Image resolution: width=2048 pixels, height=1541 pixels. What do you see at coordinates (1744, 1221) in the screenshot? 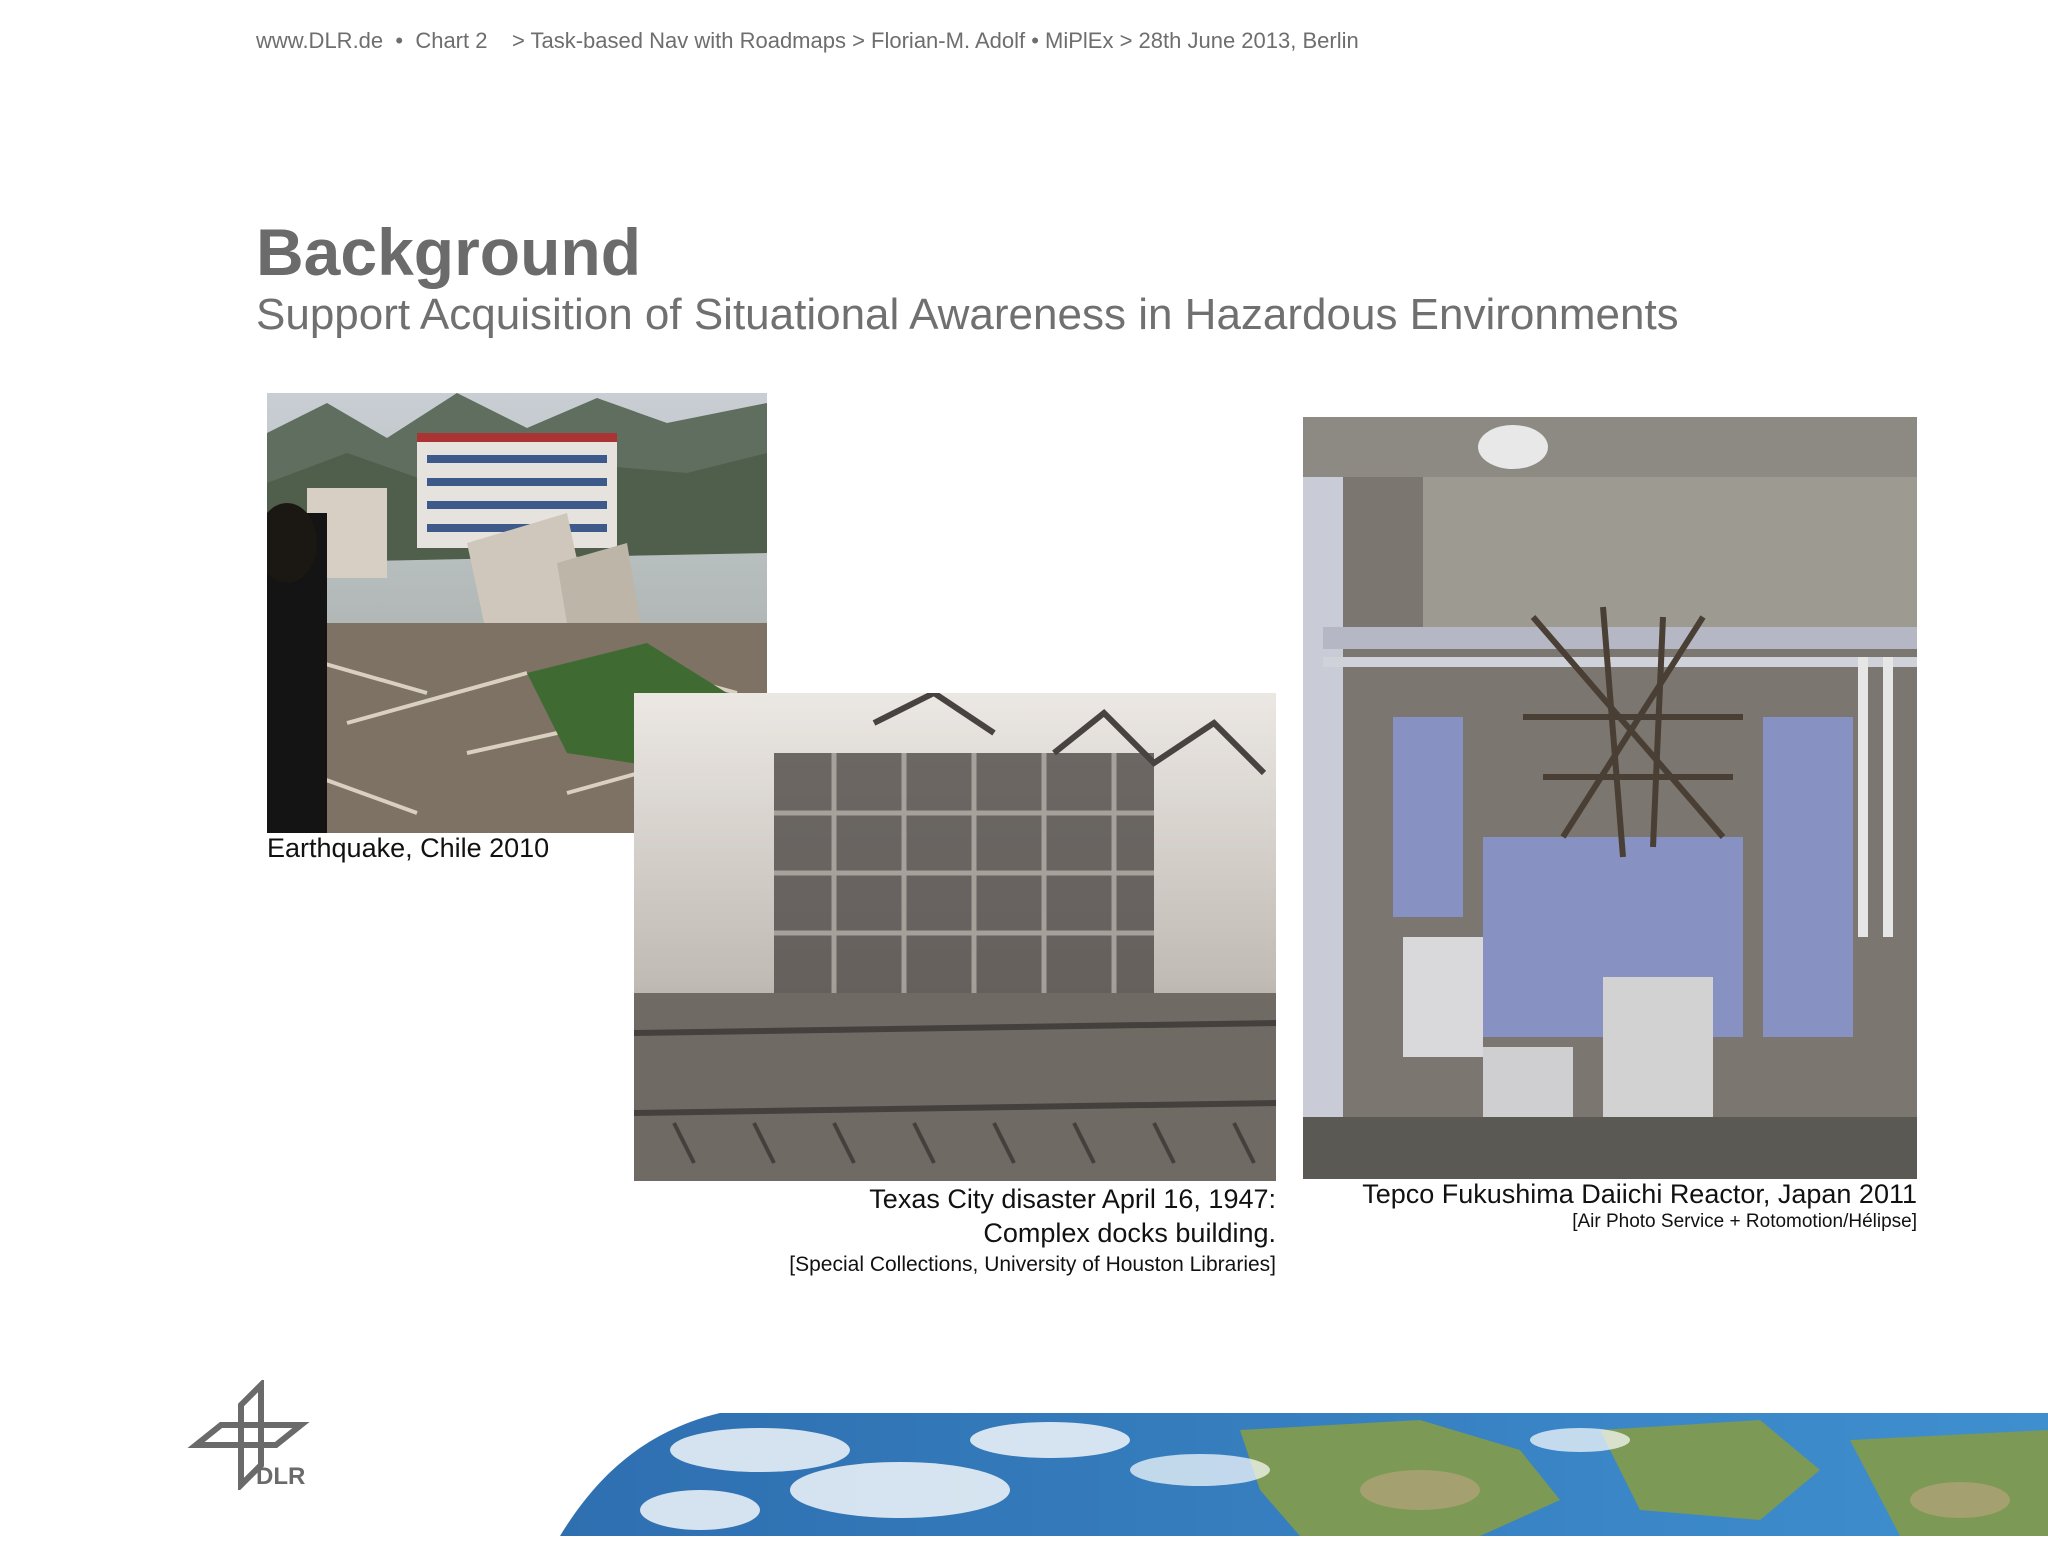
I see `fukushima-credit: [Air Photo Service + Rotomotion/Hélipse]` at bounding box center [1744, 1221].